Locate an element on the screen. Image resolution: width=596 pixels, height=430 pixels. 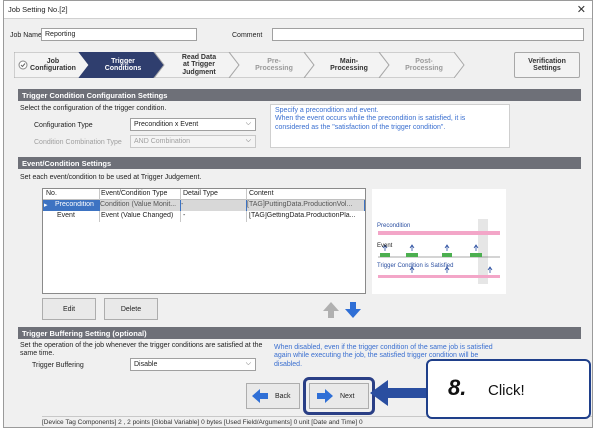
step-line: Settings is located at coordinates (547, 68).